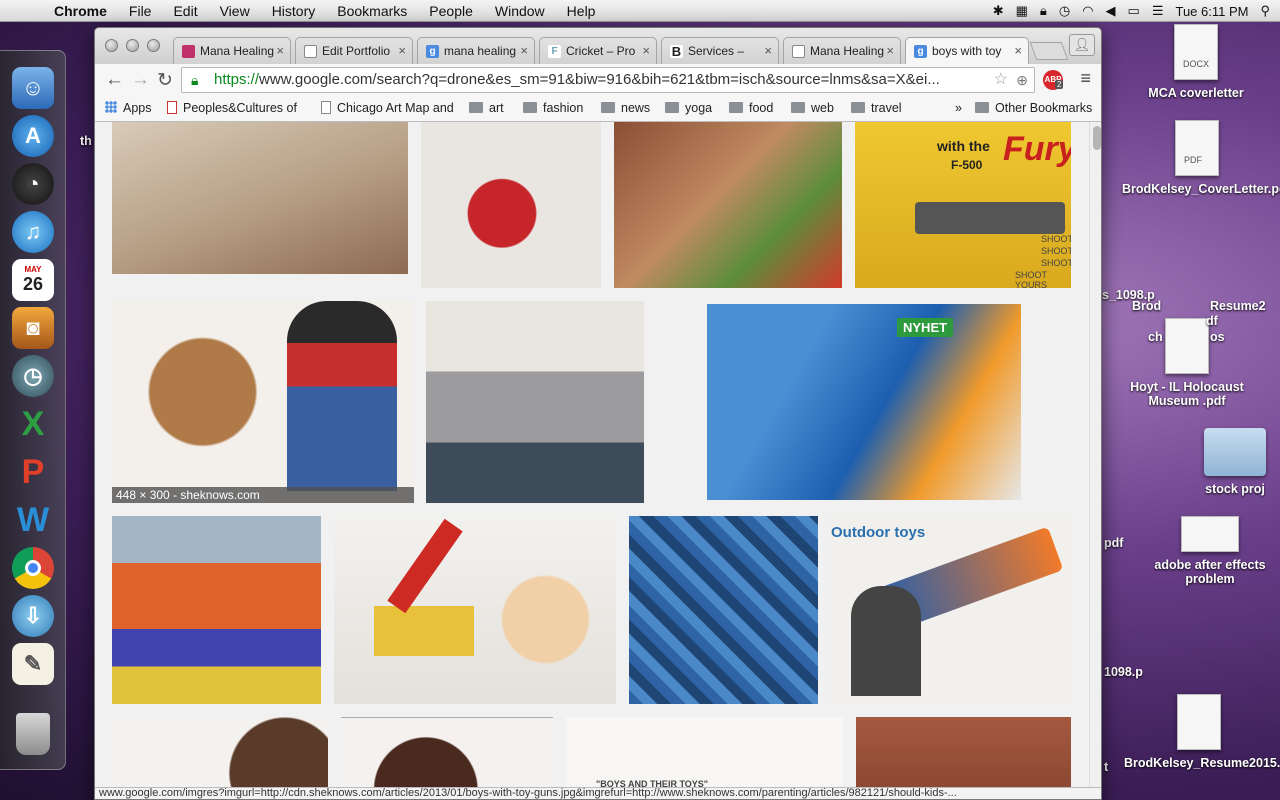  I want to click on bookmark-star-icon: ☆, so click(1001, 80).